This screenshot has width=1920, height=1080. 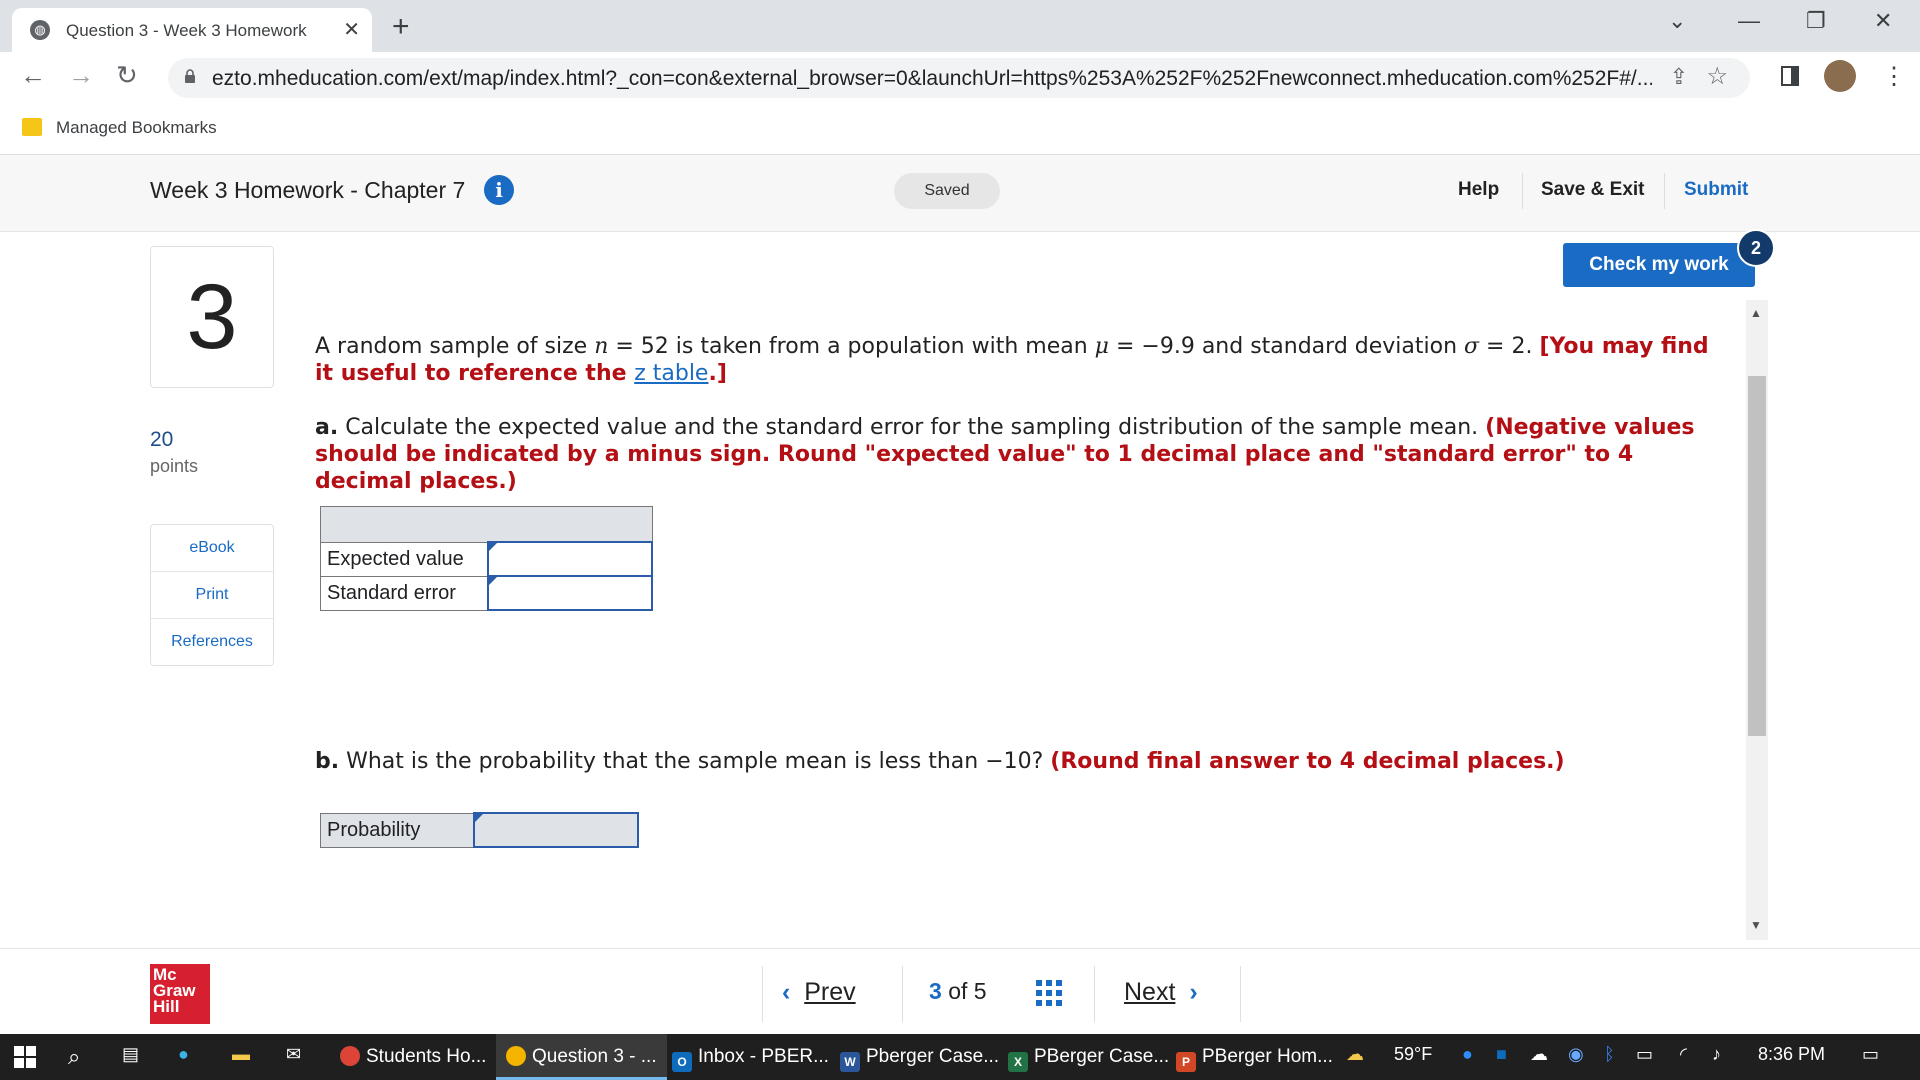 What do you see at coordinates (1679, 77) in the screenshot?
I see `share-icon: ⇪` at bounding box center [1679, 77].